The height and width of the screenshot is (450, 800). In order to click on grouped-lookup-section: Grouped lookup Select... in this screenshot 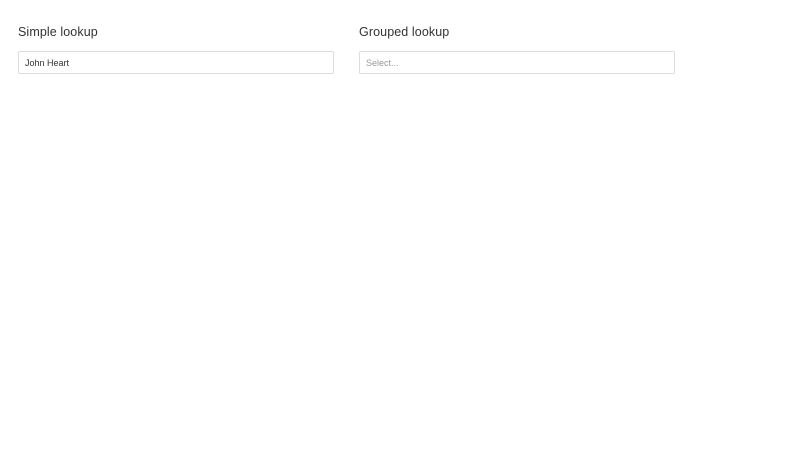, I will do `click(517, 49)`.